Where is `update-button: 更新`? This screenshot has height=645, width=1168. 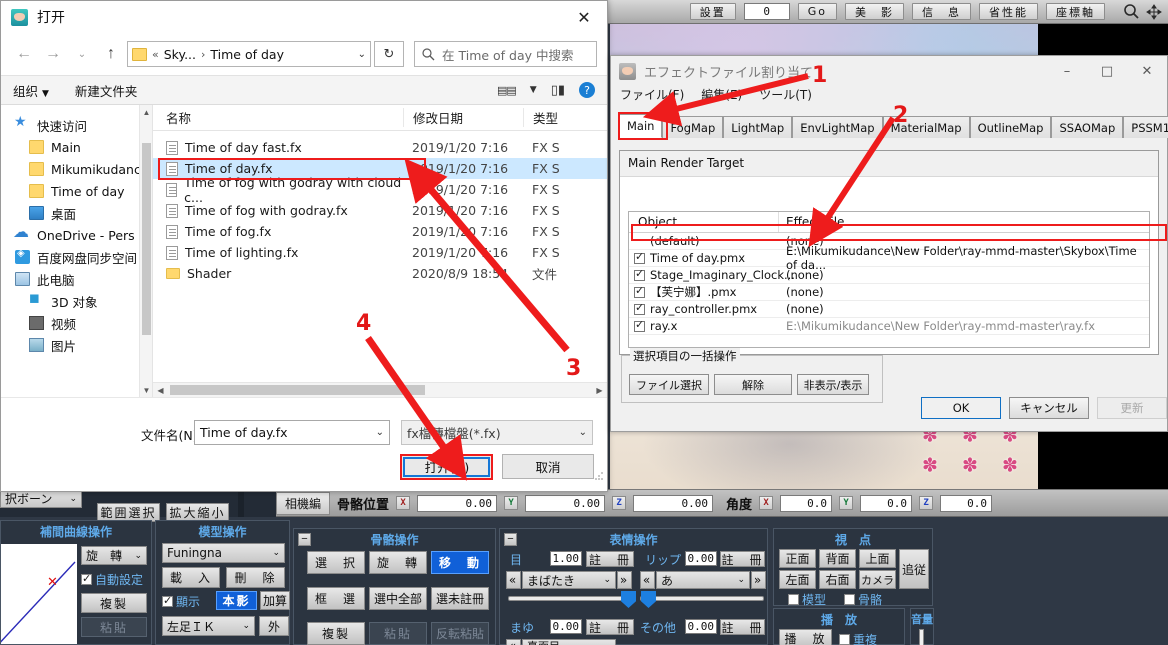 update-button: 更新 is located at coordinates (1132, 408).